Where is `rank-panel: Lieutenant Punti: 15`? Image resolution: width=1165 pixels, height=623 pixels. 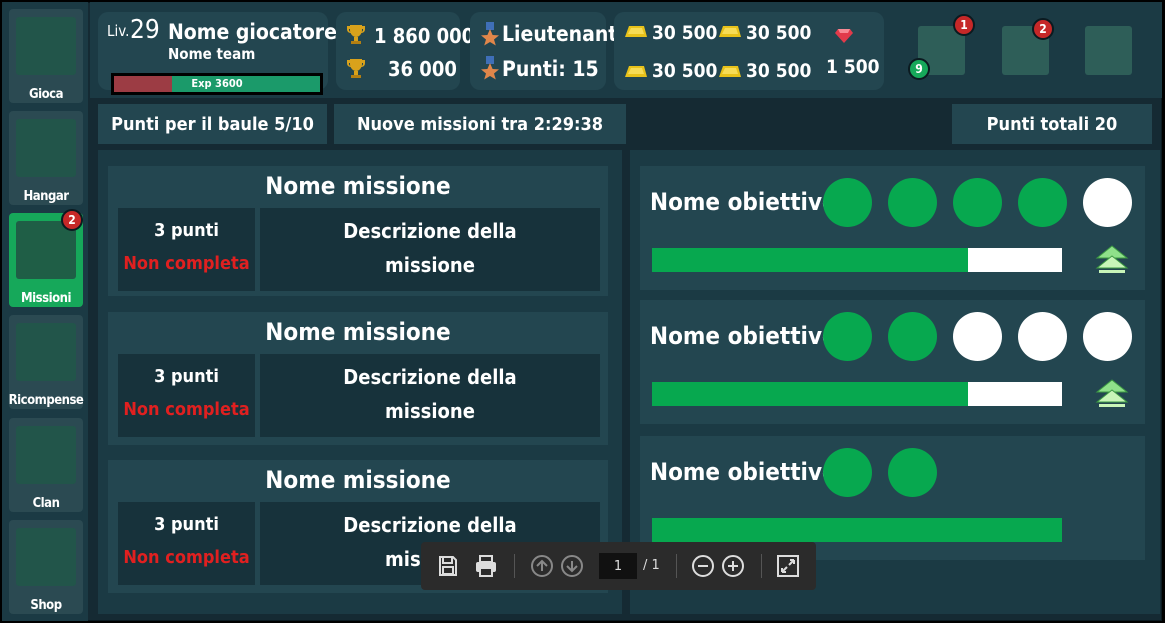 rank-panel: Lieutenant Punti: 15 is located at coordinates (543, 51).